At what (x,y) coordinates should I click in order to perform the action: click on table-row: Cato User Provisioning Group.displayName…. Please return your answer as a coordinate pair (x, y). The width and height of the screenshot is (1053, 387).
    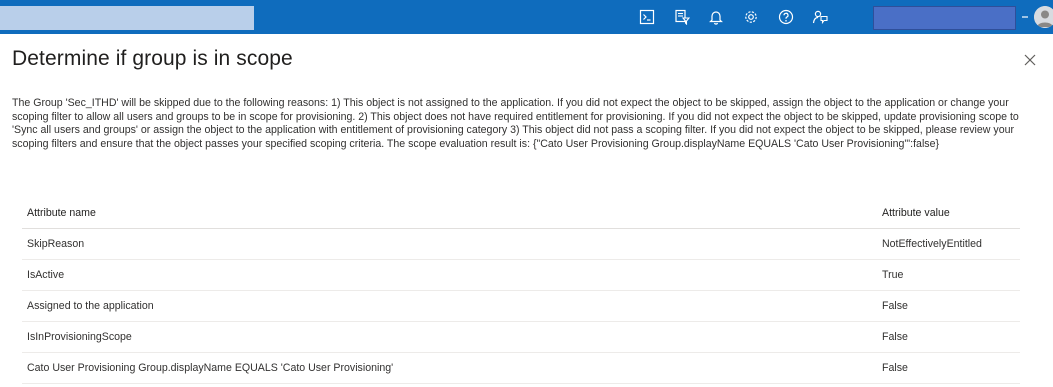
    Looking at the image, I should click on (521, 368).